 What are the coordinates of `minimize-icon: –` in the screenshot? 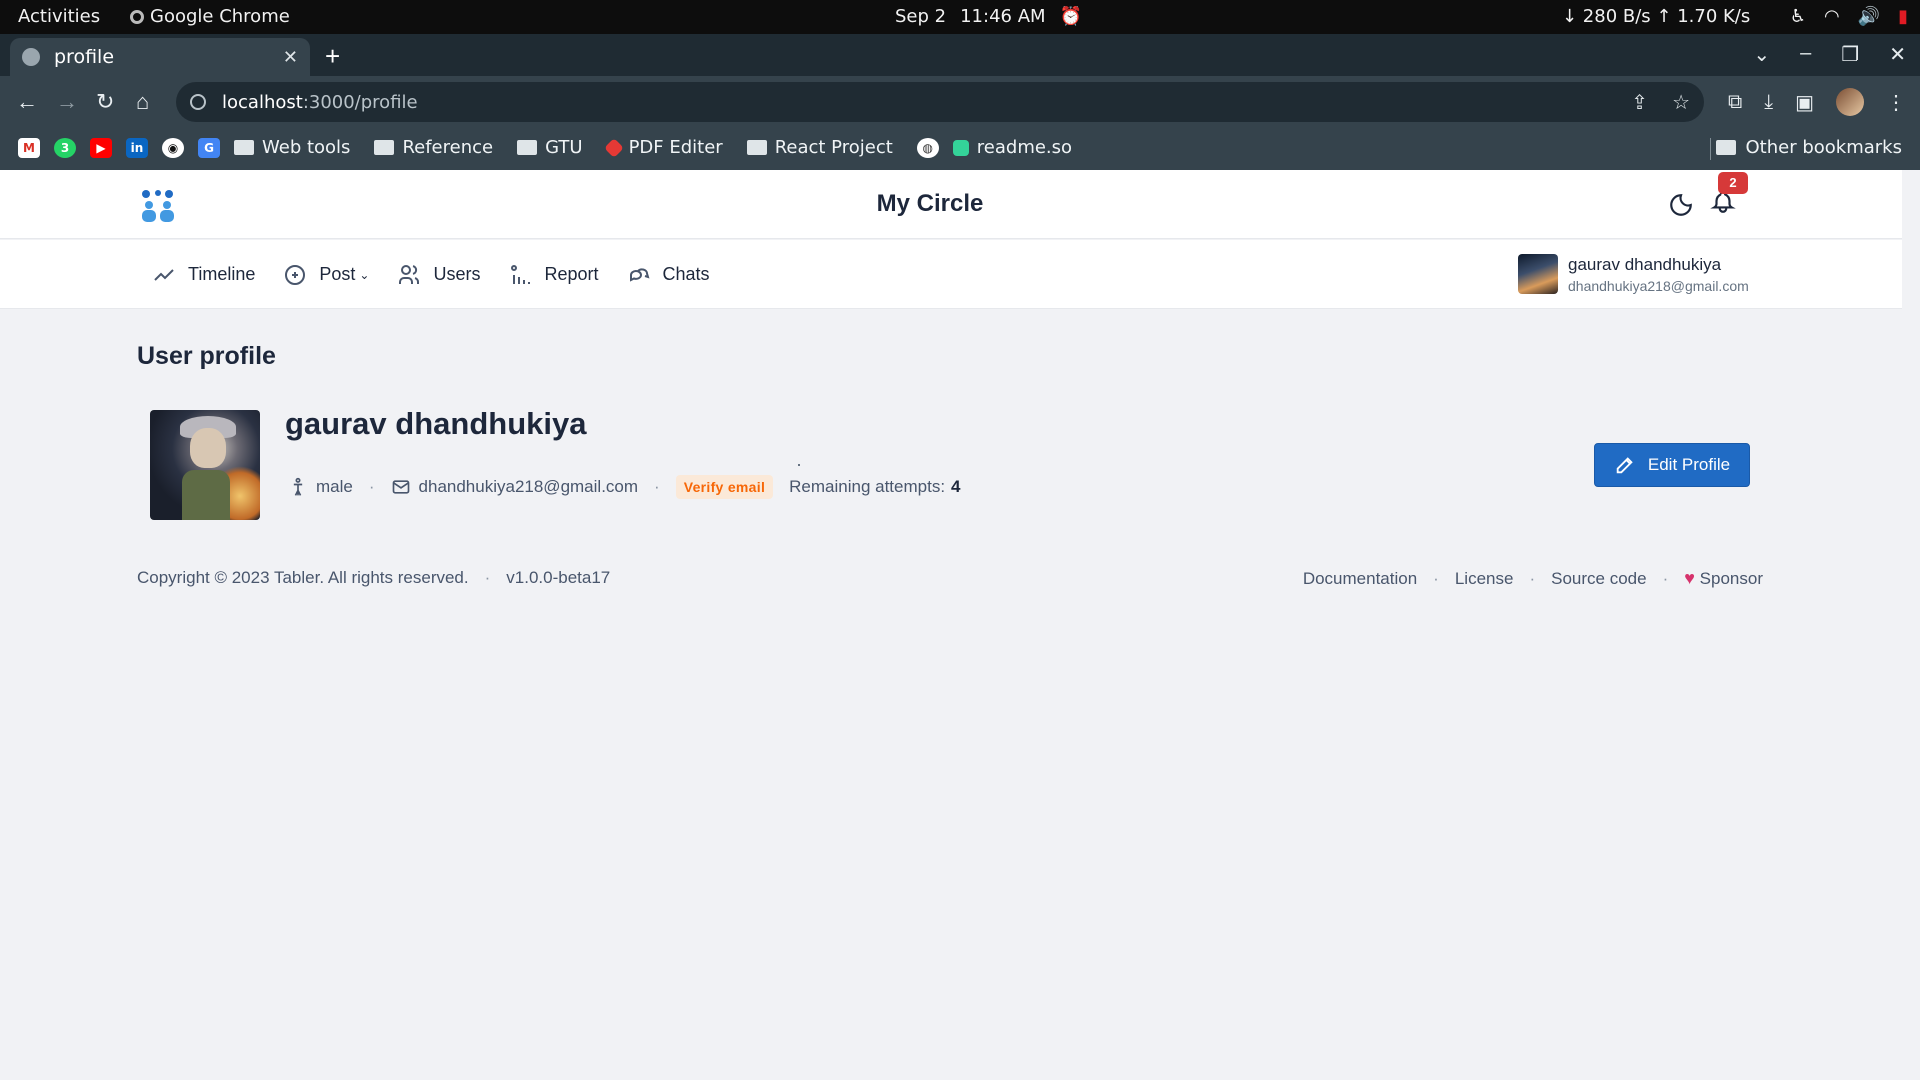 It's located at (1805, 54).